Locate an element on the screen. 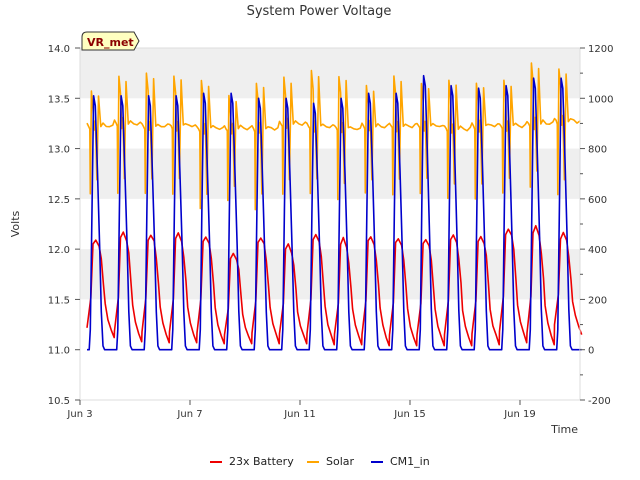 The image size is (640, 480). x-axis-title: Time is located at coordinates (564, 429).